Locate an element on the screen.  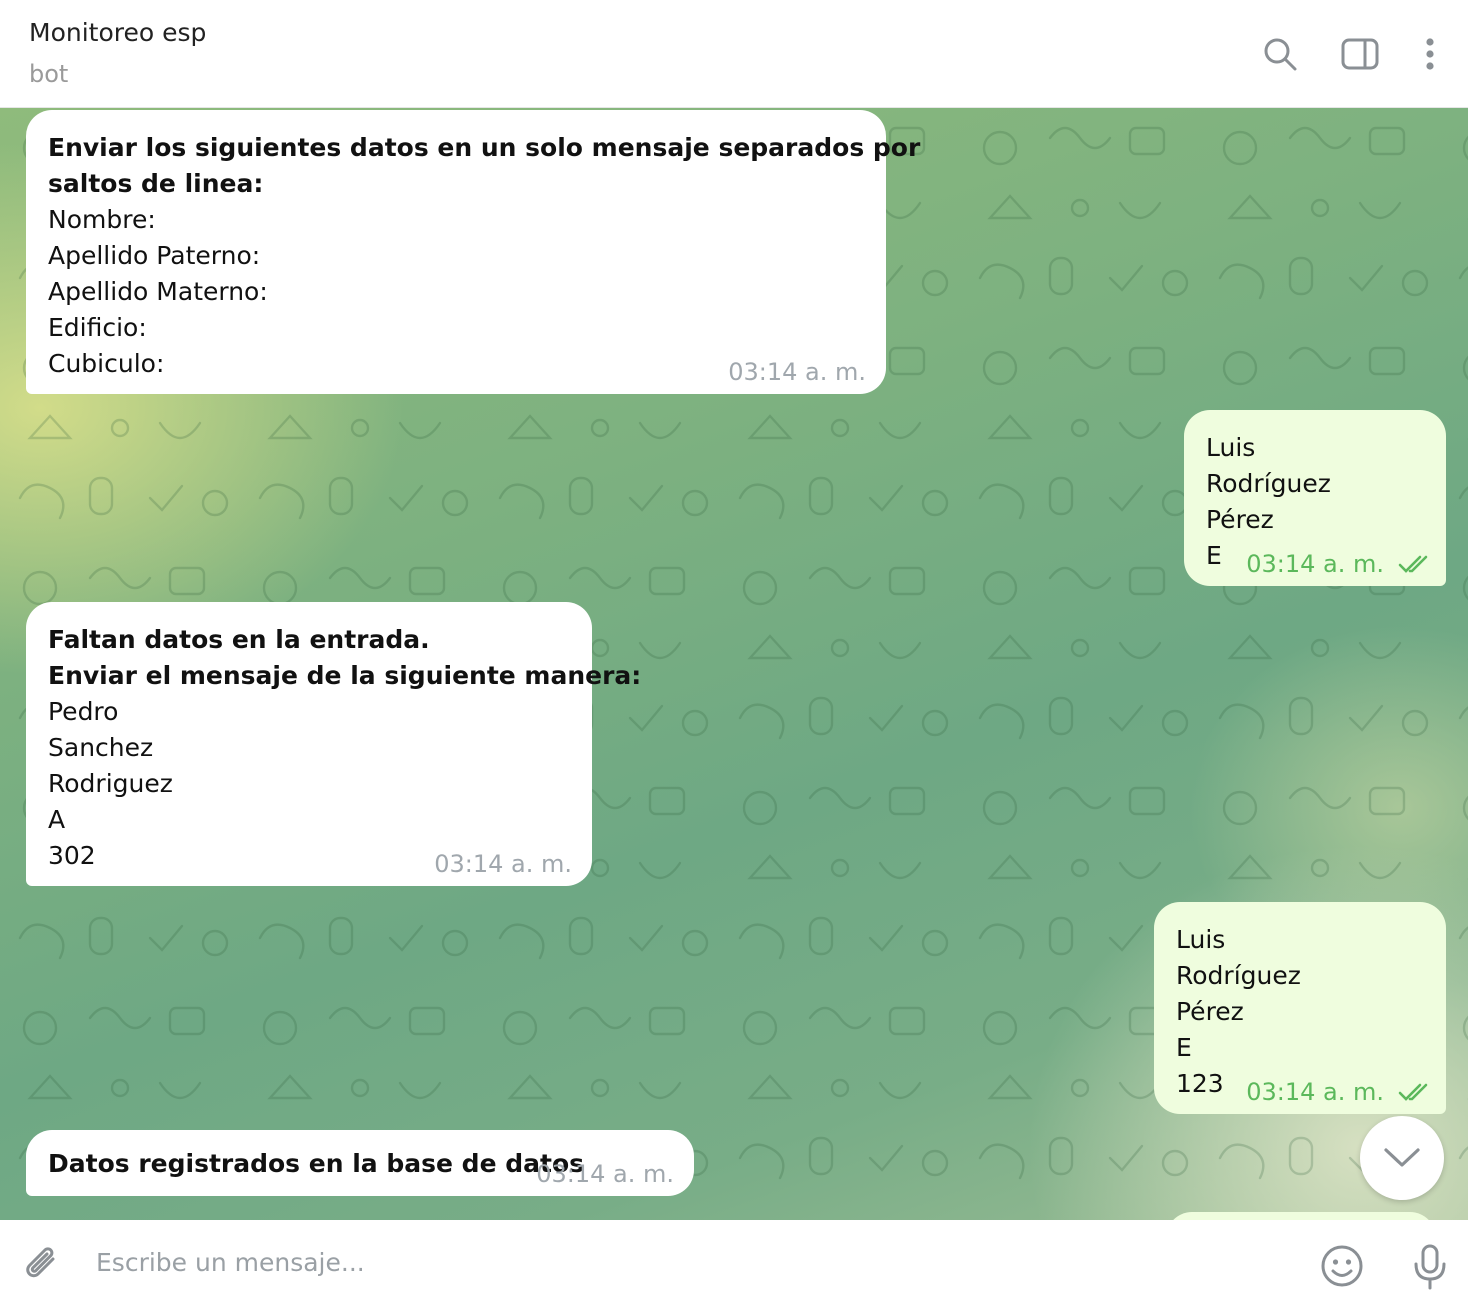
attach-icon is located at coordinates (43, 1265).